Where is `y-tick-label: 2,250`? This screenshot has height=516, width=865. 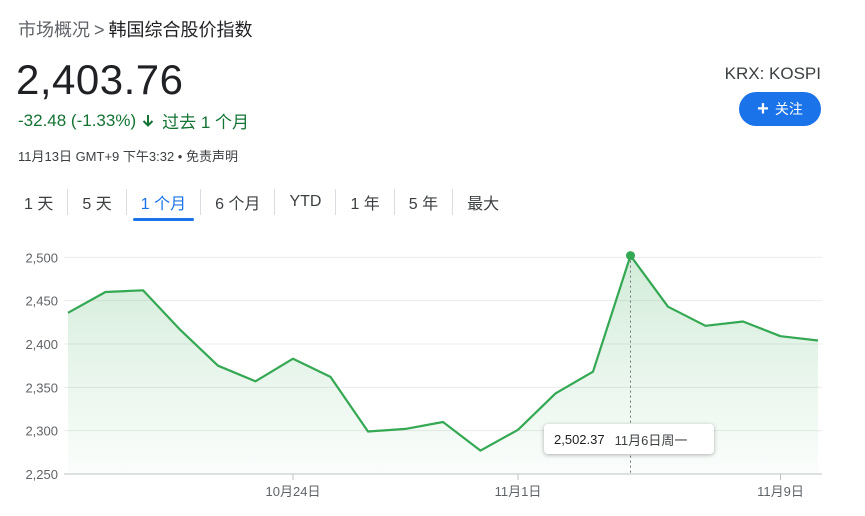 y-tick-label: 2,250 is located at coordinates (41, 474).